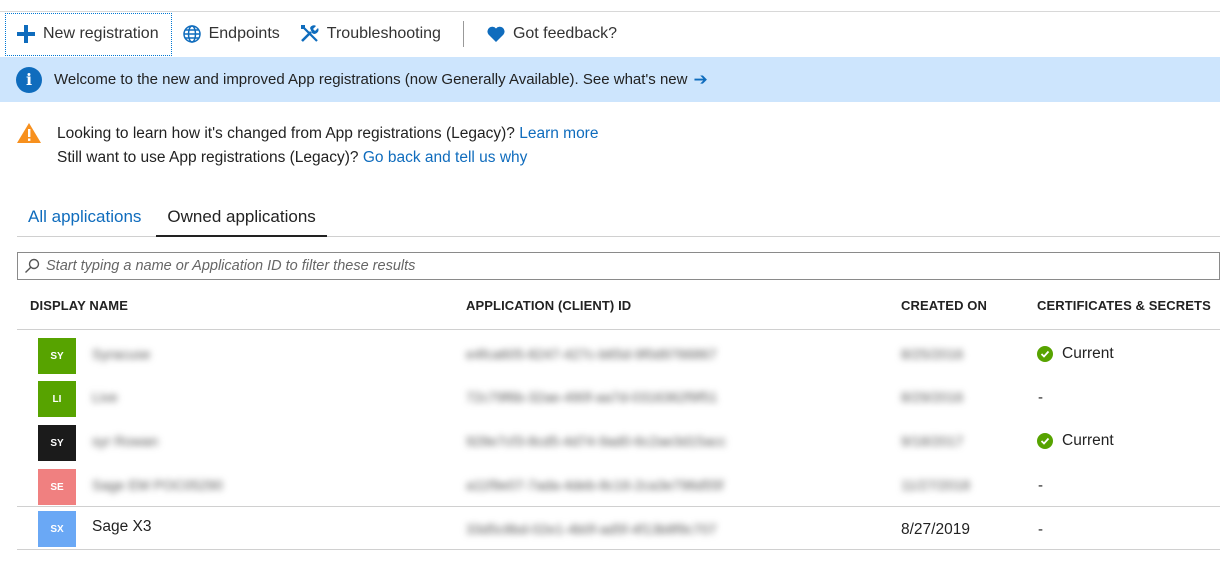 The width and height of the screenshot is (1220, 585). Describe the element at coordinates (591, 354) in the screenshot. I see `client-id: e4fca605-8247-427c-b65d-9f0d9766867` at that location.